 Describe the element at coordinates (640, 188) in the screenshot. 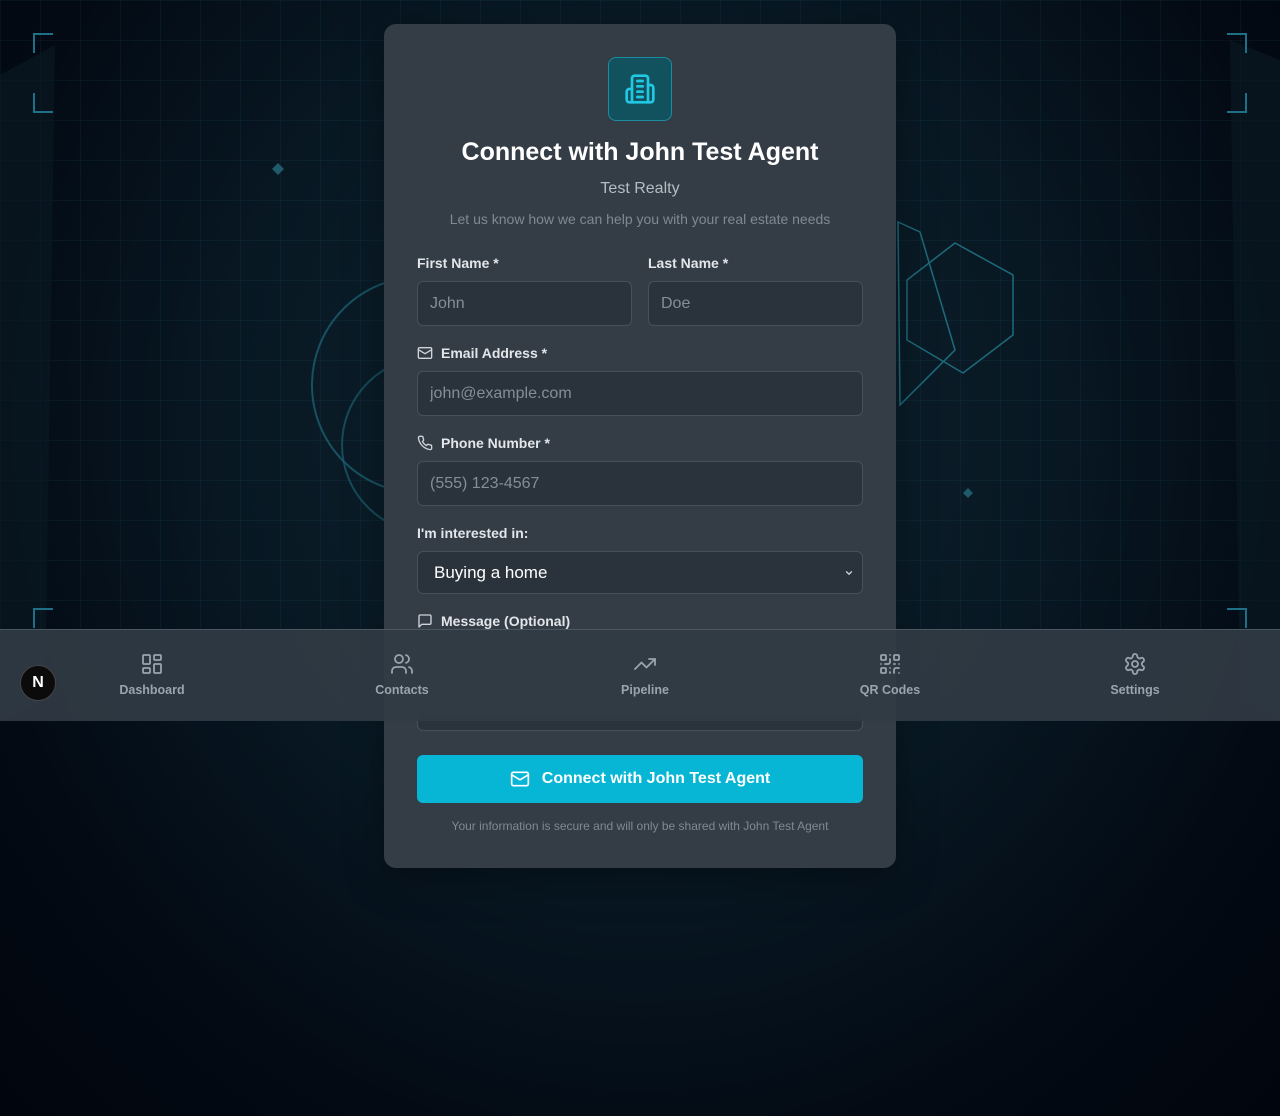

I see `company-name: Test Realty` at that location.